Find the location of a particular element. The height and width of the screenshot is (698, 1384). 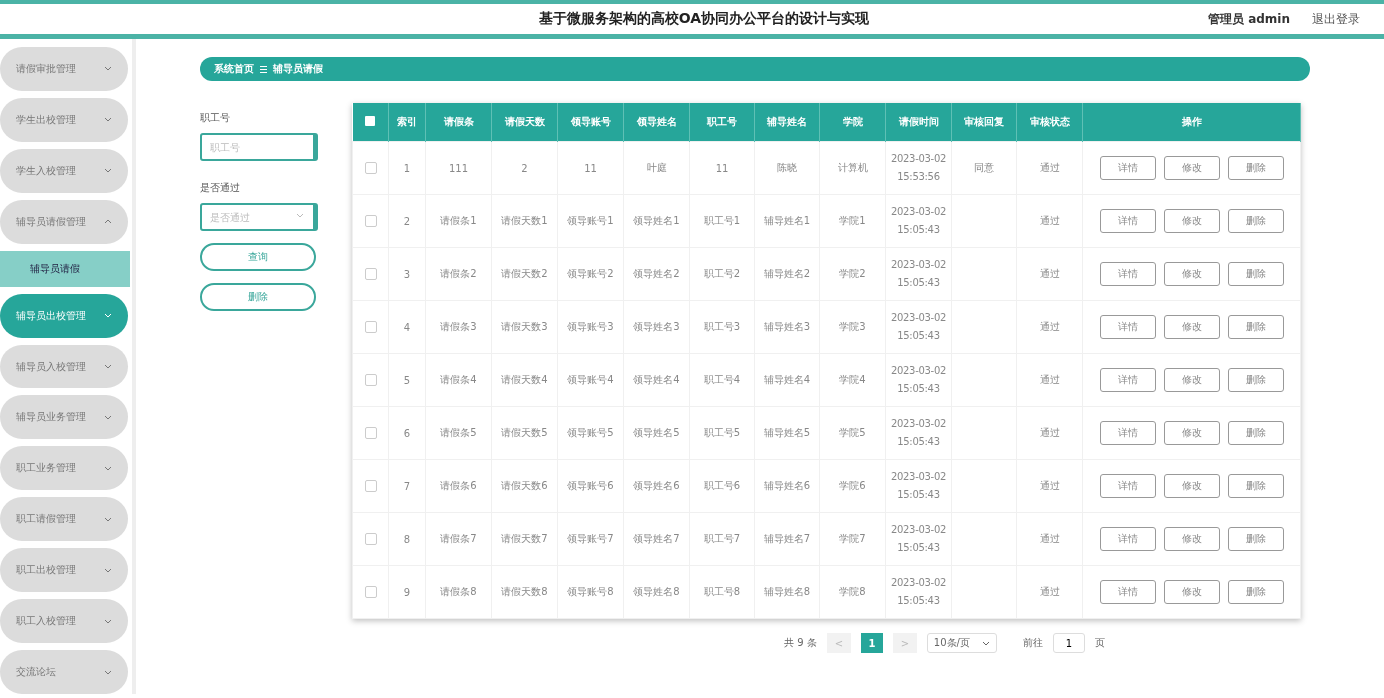

sidebar-menu-item: 辅导员入校管理 is located at coordinates (64, 366).